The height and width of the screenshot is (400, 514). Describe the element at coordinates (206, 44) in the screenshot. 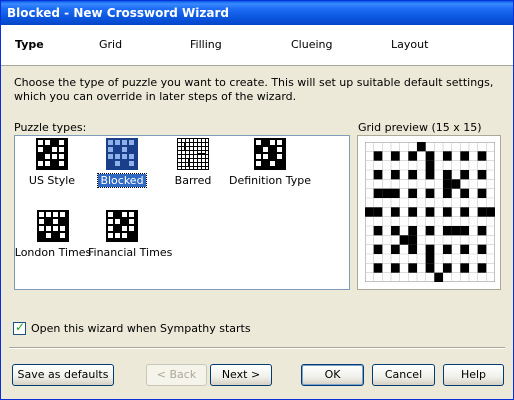

I see `step-filling: Filling` at that location.